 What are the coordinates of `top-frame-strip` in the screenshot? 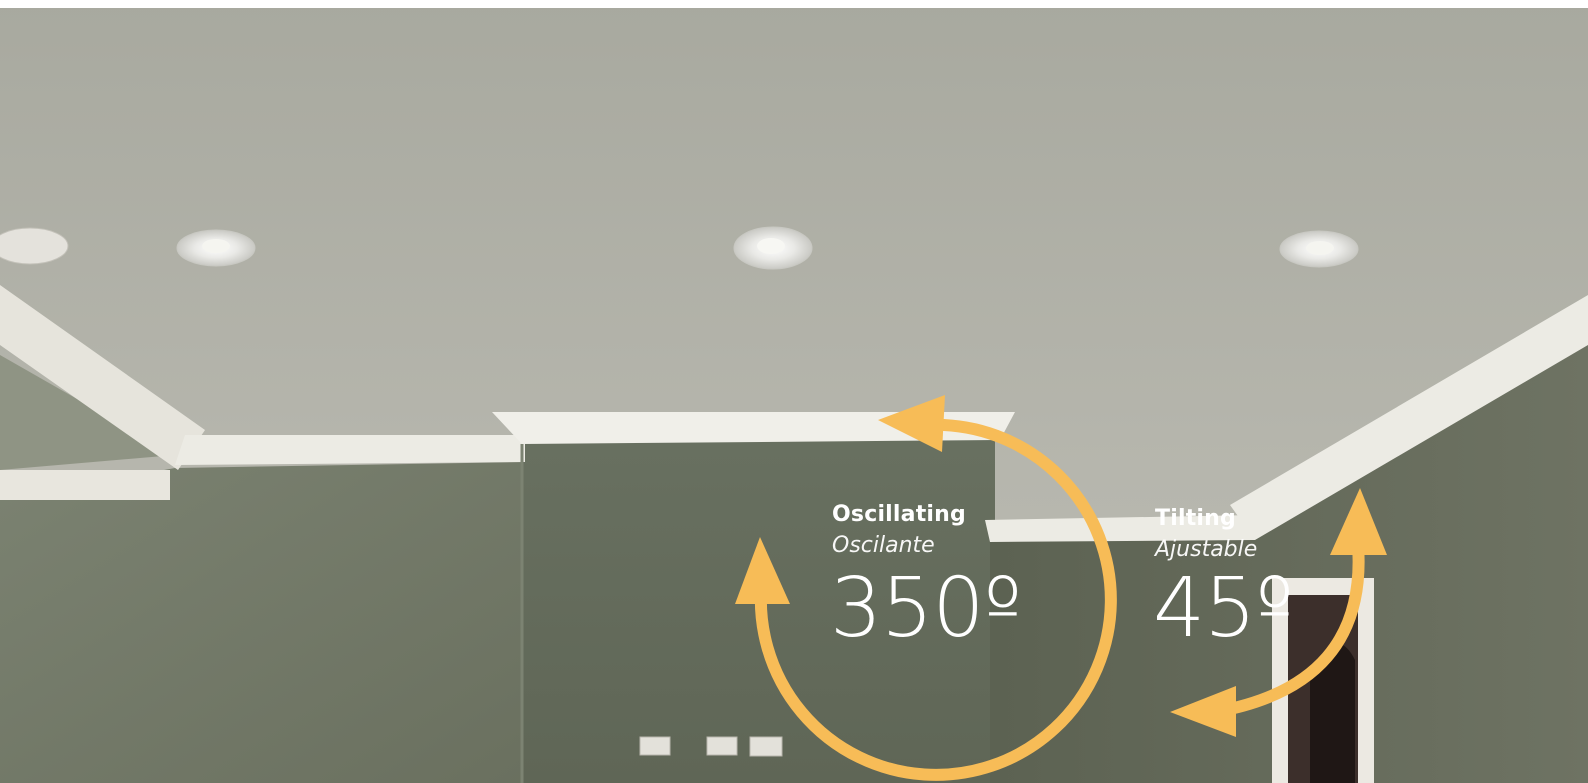 It's located at (794, 4).